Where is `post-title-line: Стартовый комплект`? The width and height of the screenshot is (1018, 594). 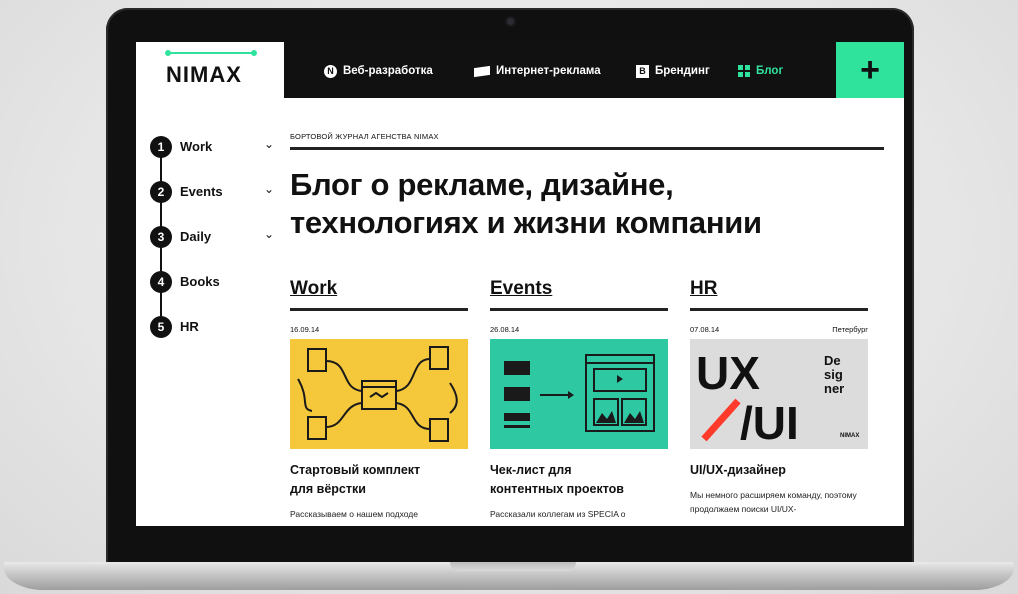
post-title-line: Стартовый комплект is located at coordinates (355, 470).